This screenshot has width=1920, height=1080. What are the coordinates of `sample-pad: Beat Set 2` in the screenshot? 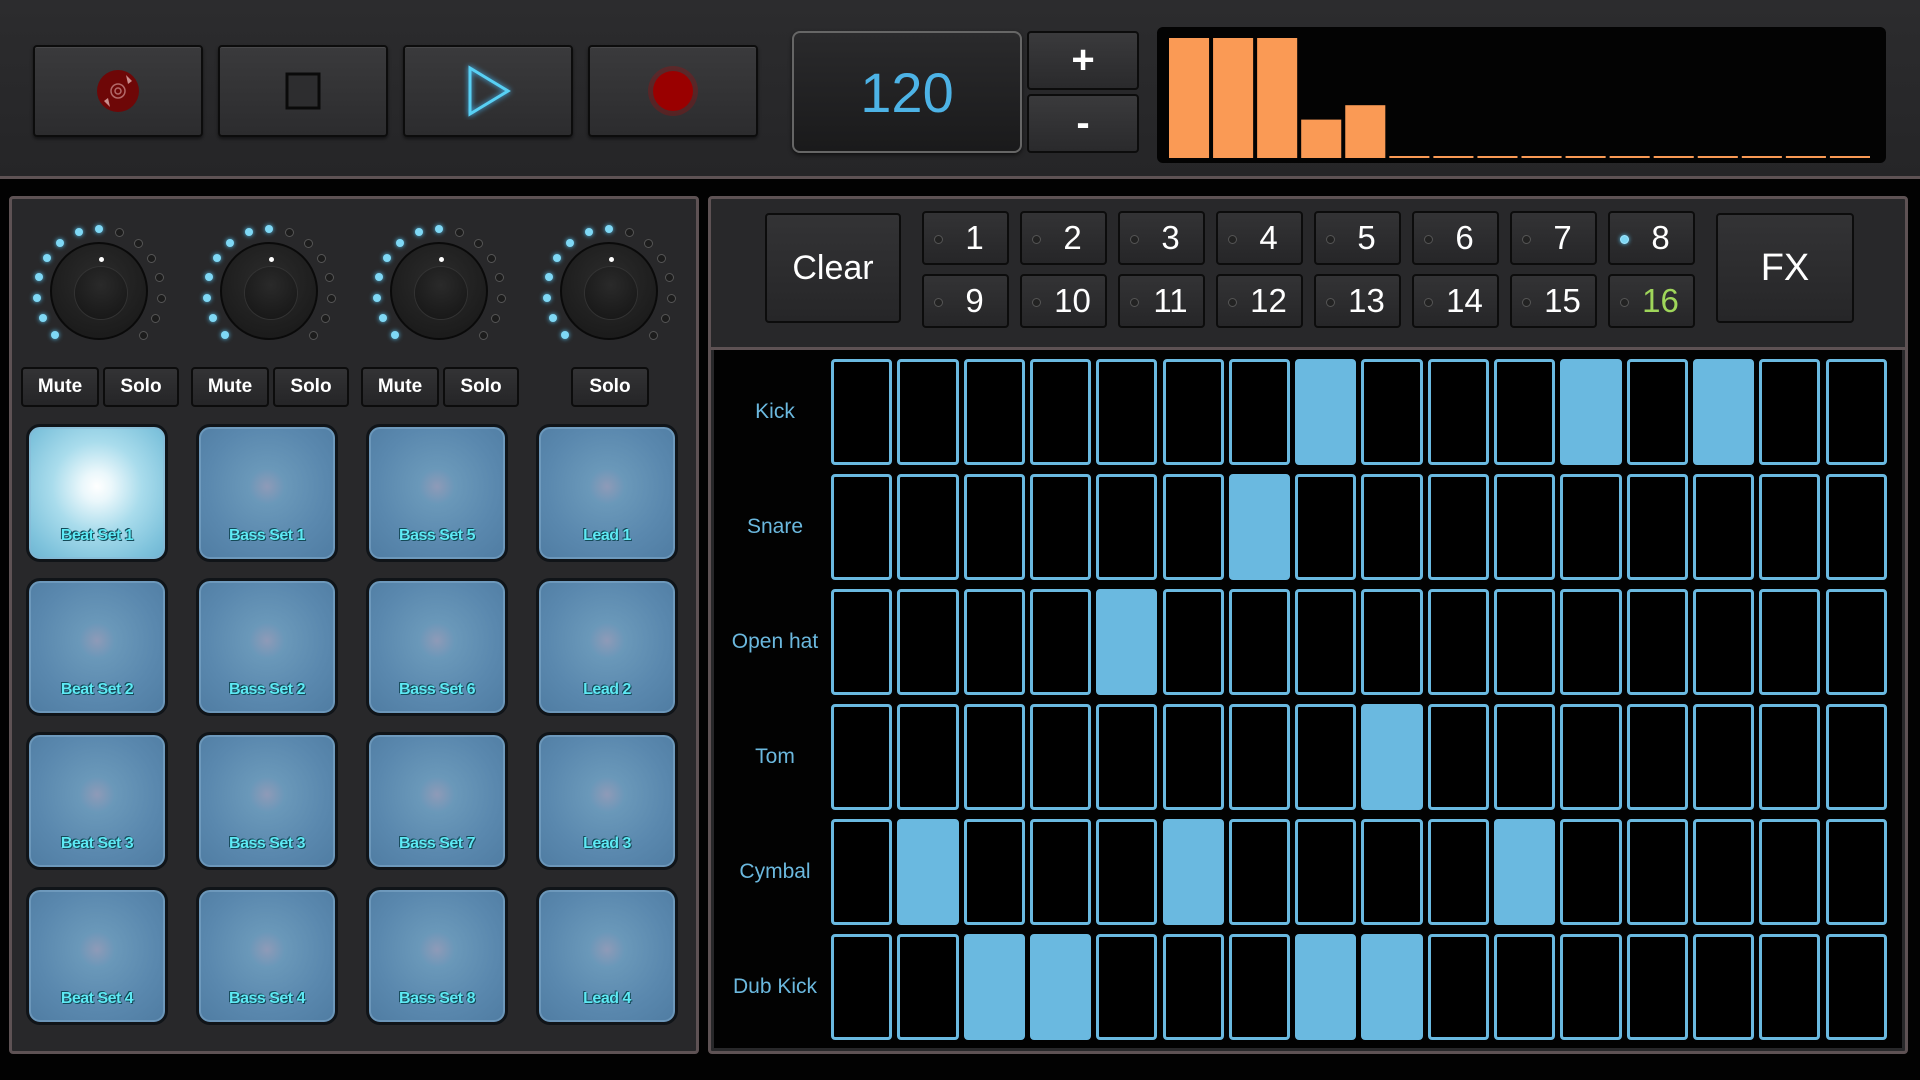 It's located at (97, 647).